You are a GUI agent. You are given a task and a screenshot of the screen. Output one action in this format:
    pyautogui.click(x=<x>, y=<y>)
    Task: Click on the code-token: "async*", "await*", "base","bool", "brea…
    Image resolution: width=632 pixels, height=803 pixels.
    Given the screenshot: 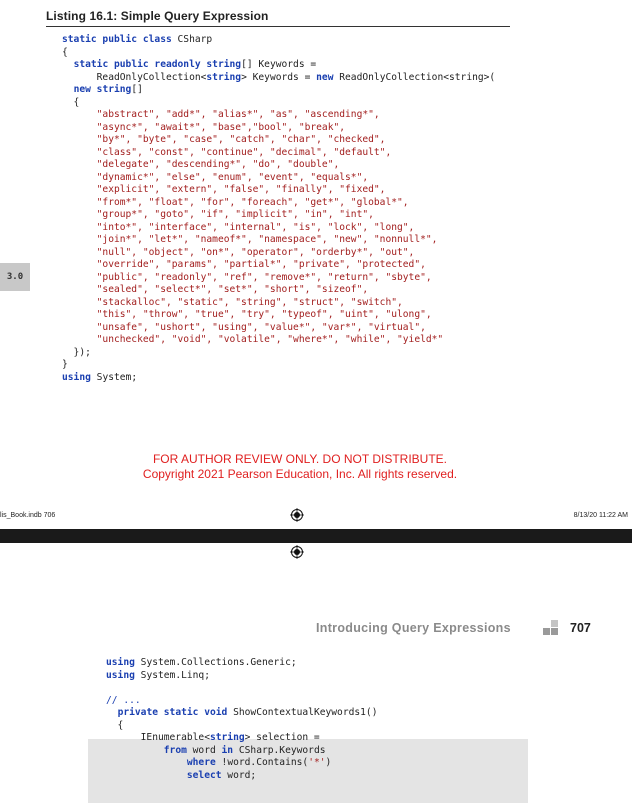 What is the action you would take?
    pyautogui.click(x=221, y=127)
    